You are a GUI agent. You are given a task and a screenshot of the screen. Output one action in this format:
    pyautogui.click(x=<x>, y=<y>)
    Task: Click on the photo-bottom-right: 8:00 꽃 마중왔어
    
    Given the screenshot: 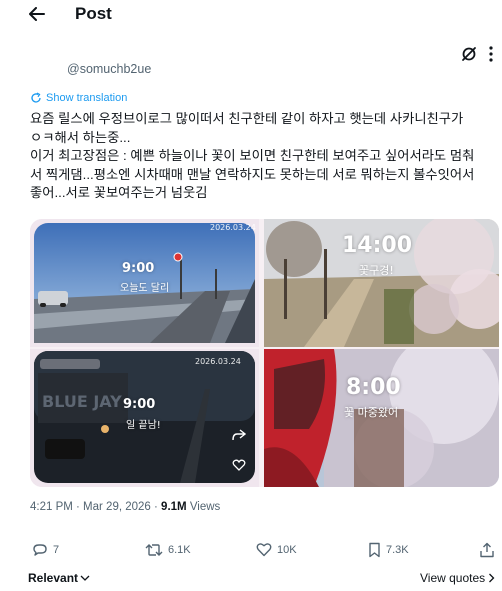 What is the action you would take?
    pyautogui.click(x=381, y=418)
    